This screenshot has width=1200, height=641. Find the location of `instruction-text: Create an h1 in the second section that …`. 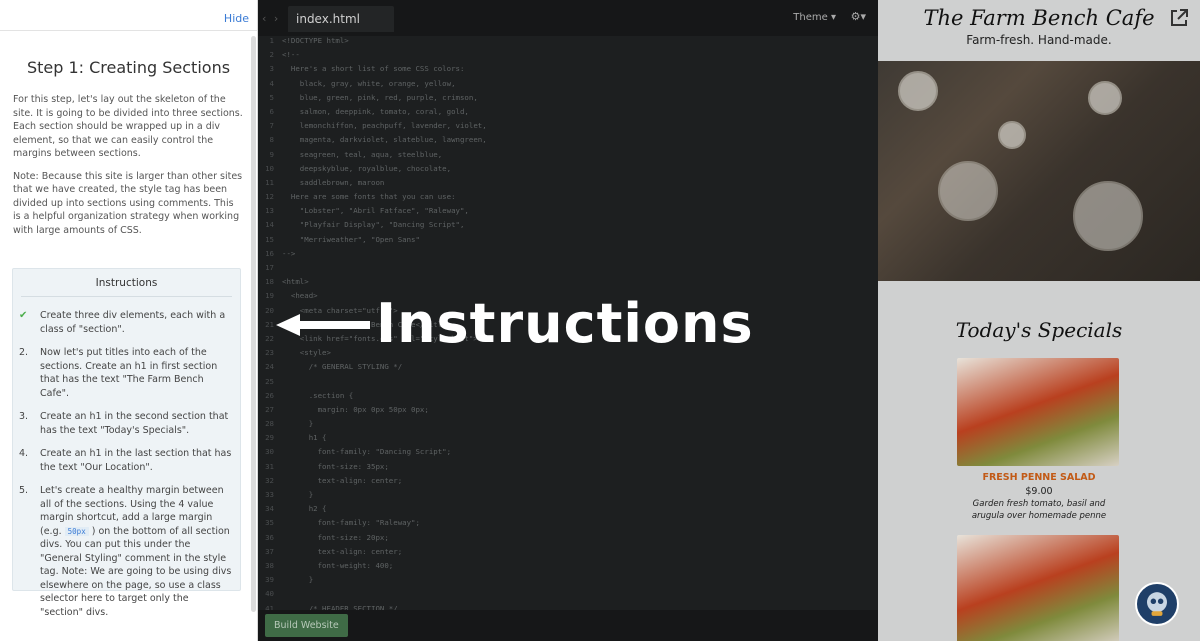

instruction-text: Create an h1 in the second section that … is located at coordinates (134, 423).